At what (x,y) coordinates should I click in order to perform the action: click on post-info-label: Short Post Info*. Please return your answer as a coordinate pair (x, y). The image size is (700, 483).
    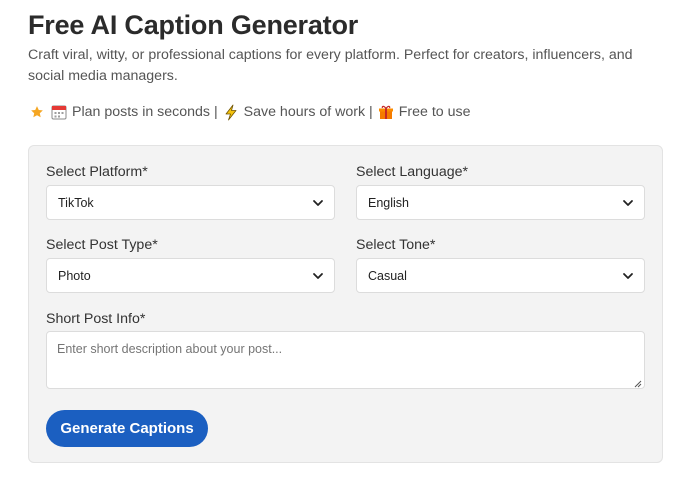
    Looking at the image, I should click on (96, 319).